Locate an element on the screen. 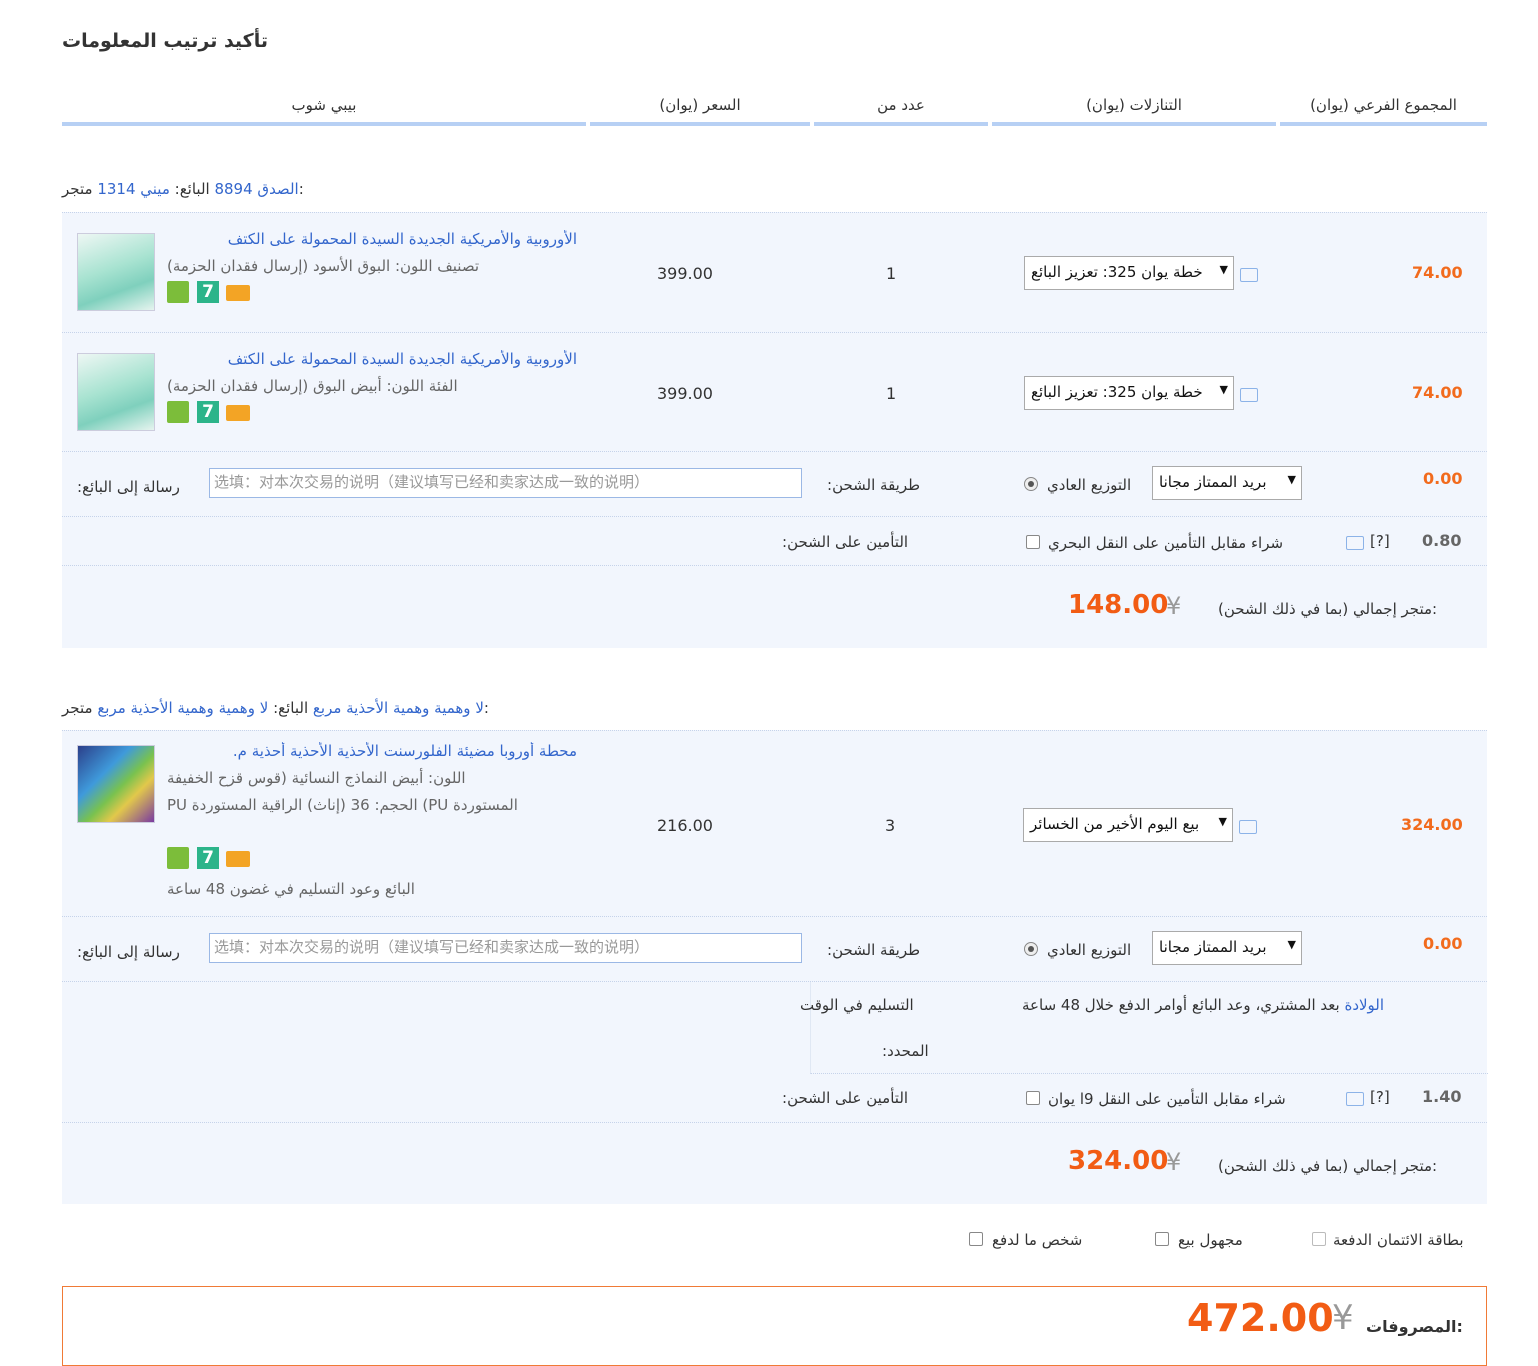 This screenshot has width=1538, height=1366. col-header-price: (السعر (يوان is located at coordinates (700, 111).